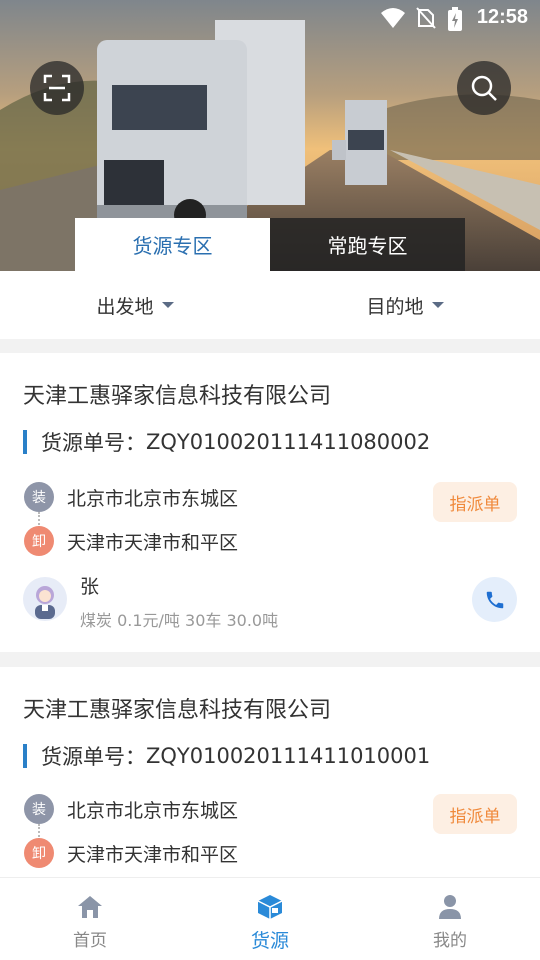 This screenshot has height=960, width=540. I want to click on nav-home: 首页, so click(90, 919).